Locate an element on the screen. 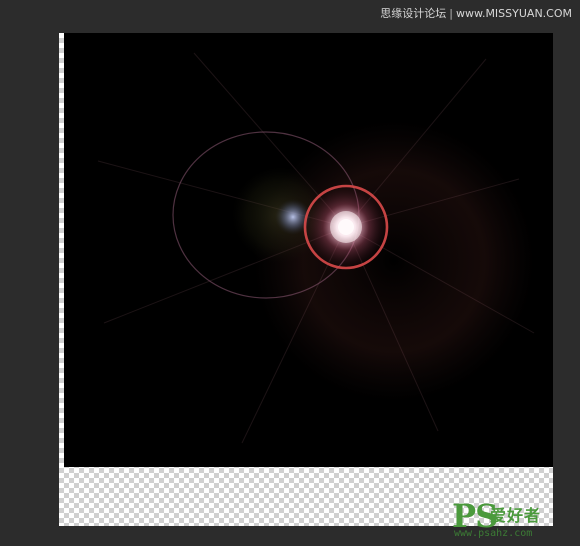  flare-core-soft is located at coordinates (346, 227).